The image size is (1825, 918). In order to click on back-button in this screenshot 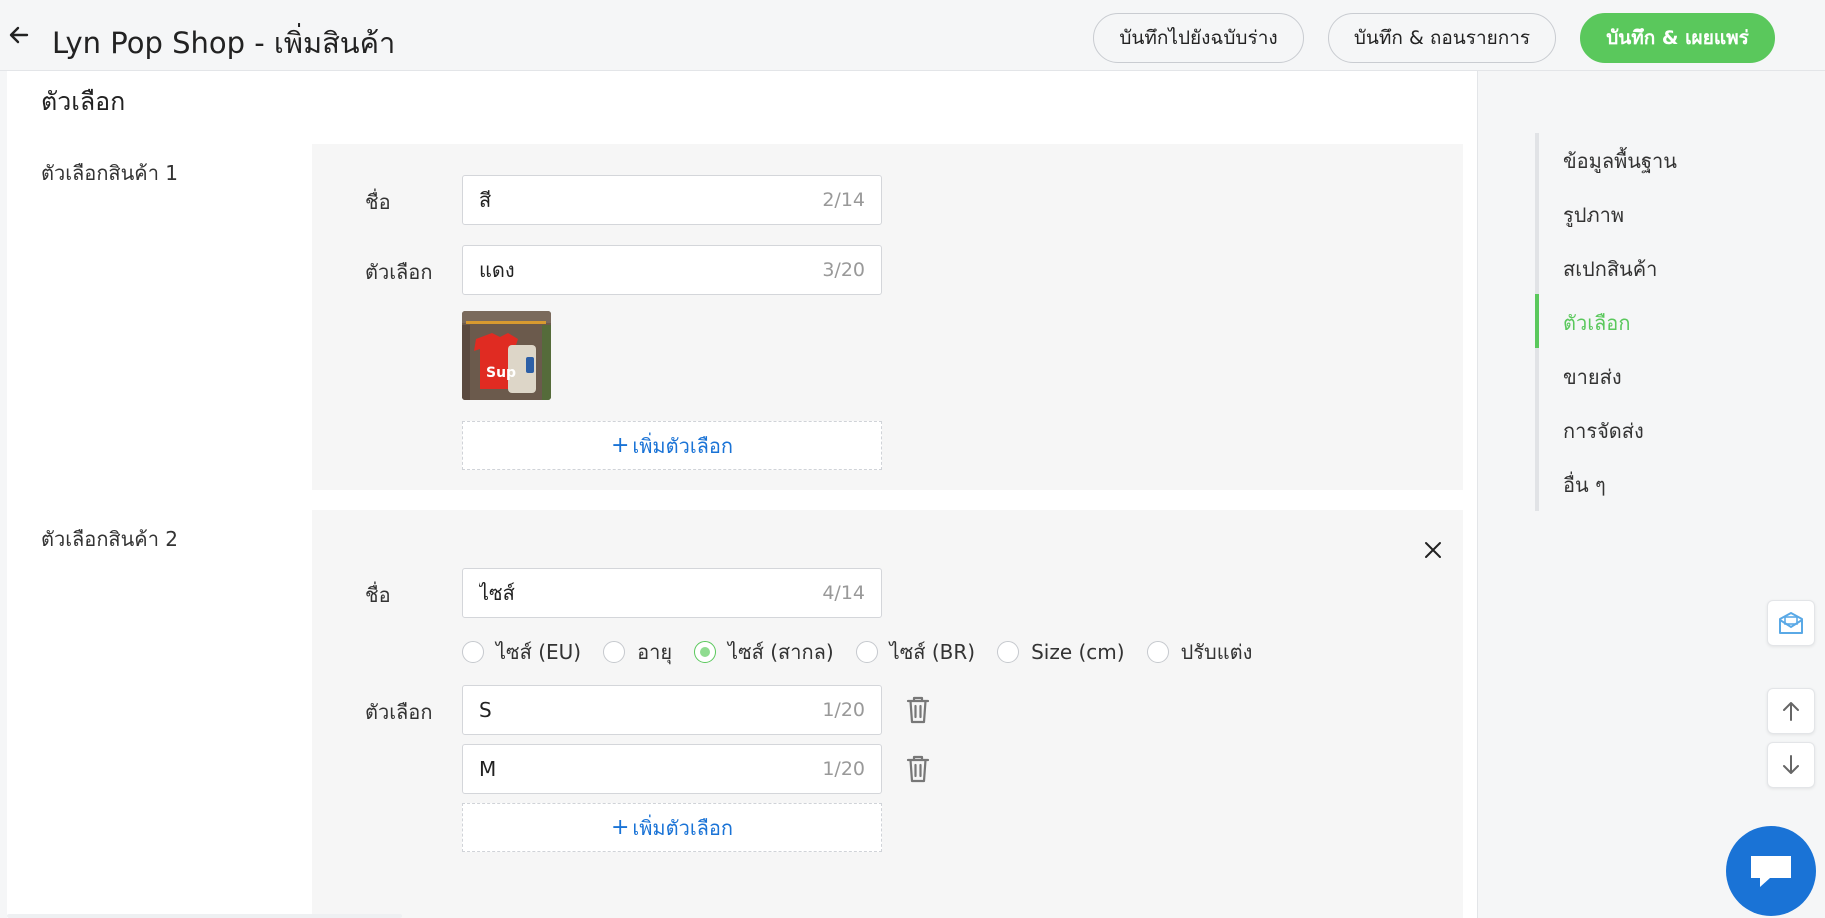, I will do `click(19, 35)`.